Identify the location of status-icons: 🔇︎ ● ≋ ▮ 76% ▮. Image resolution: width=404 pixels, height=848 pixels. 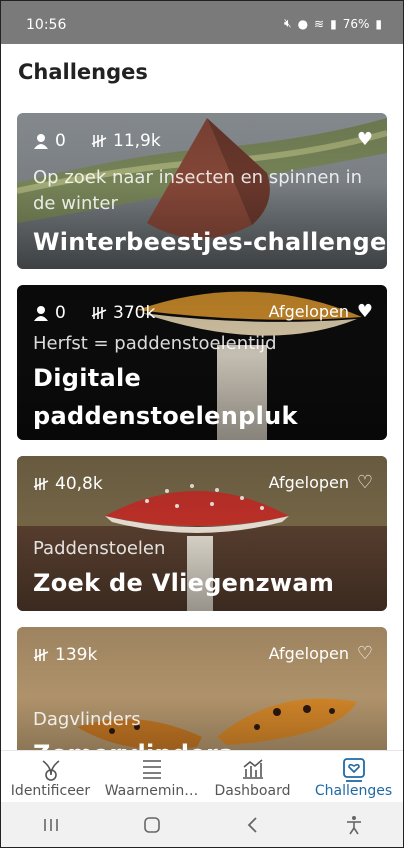
(333, 23).